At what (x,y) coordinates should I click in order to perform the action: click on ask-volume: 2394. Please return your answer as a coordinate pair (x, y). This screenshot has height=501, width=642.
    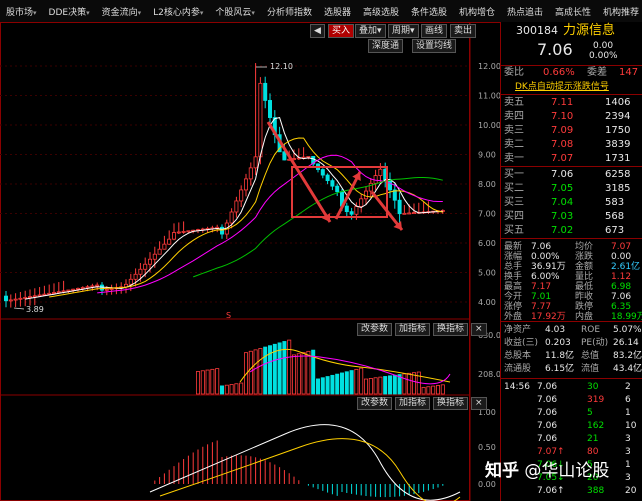
    Looking at the image, I should click on (618, 116).